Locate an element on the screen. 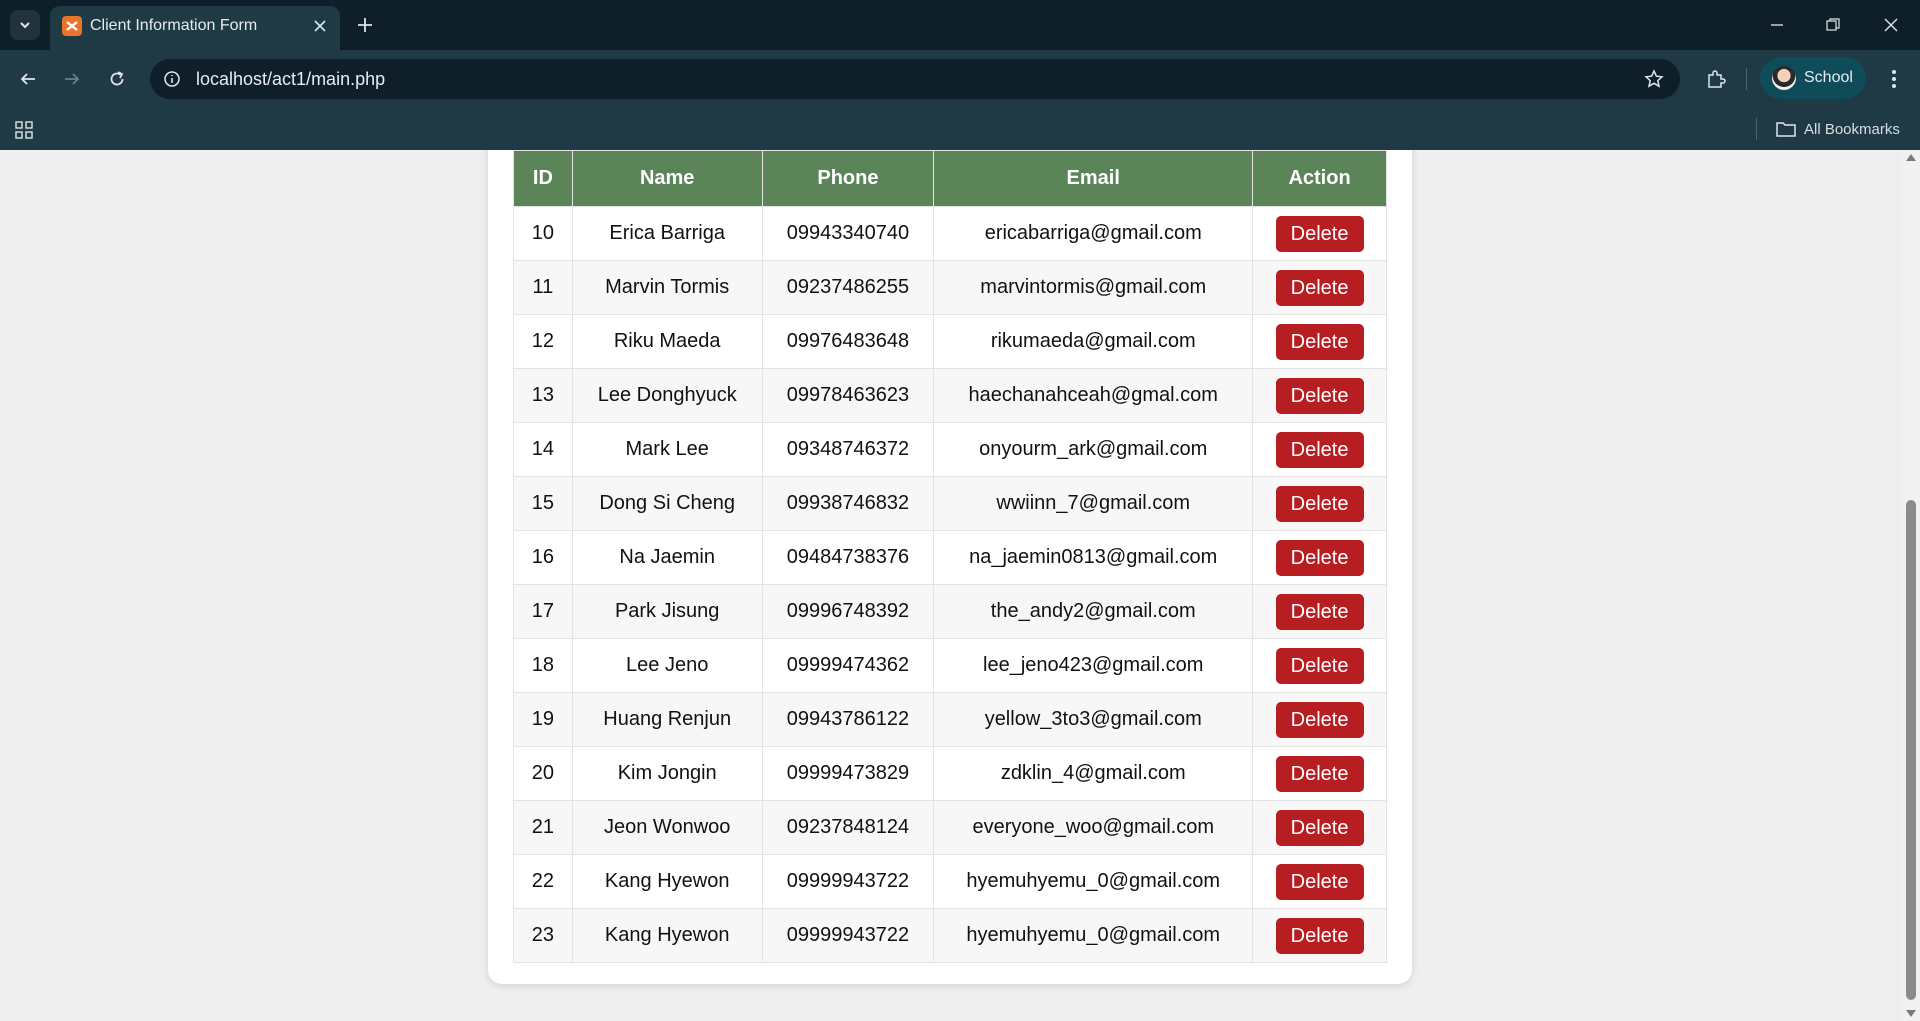  cell-email: hyemuhyemu_0@gmail.com is located at coordinates (1093, 935).